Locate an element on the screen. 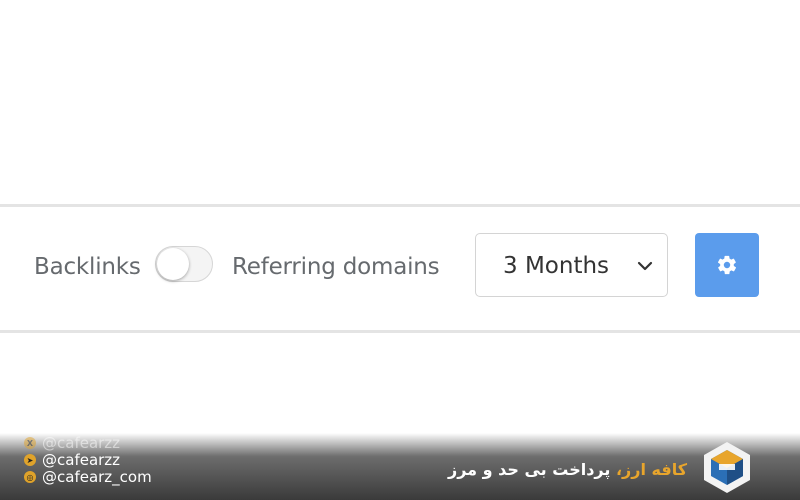 Image resolution: width=800 pixels, height=500 pixels. chevron-down-icon is located at coordinates (645, 266).